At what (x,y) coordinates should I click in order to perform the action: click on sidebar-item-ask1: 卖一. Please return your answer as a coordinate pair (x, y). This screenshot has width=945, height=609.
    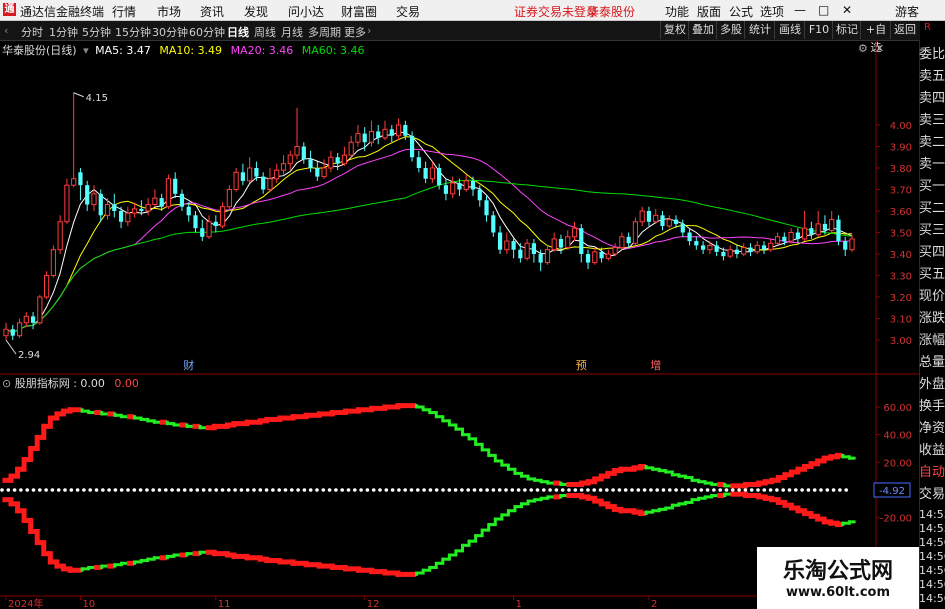
    Looking at the image, I should click on (932, 165).